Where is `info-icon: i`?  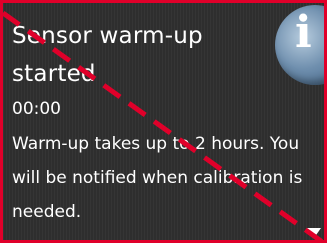 info-icon: i is located at coordinates (299, 45).